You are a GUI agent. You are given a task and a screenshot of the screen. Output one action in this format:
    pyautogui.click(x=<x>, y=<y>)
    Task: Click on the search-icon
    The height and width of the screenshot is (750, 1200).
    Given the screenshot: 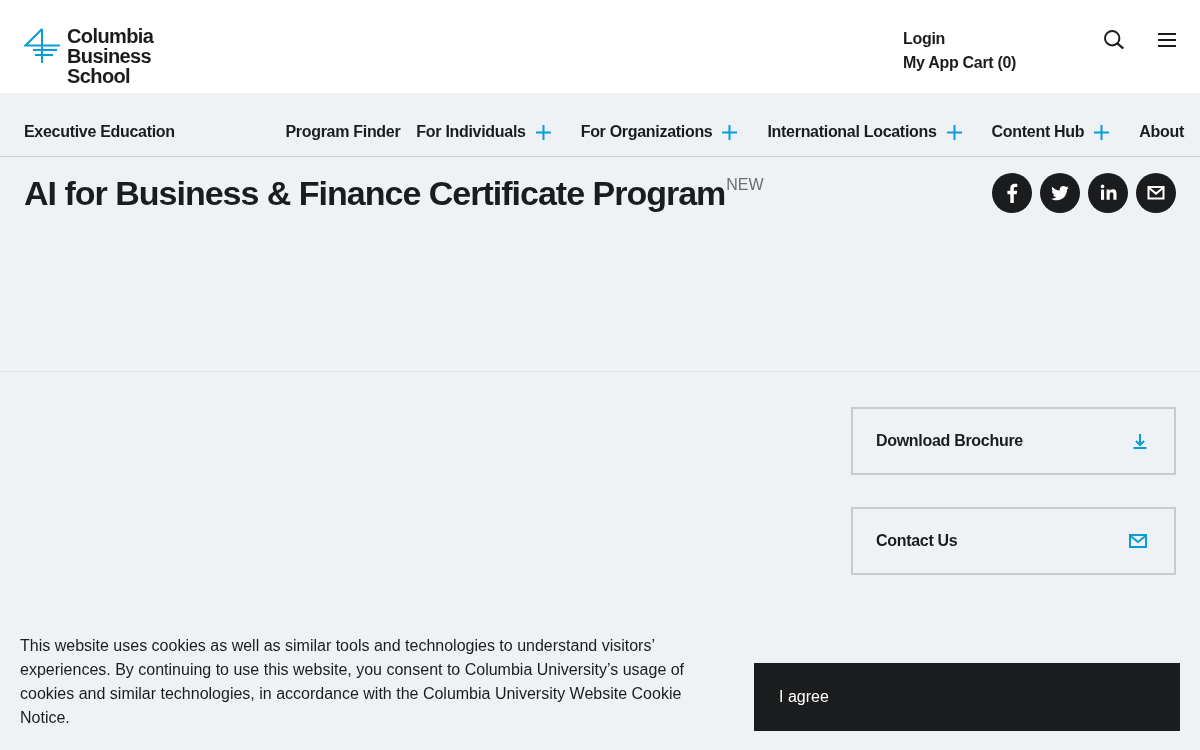 What is the action you would take?
    pyautogui.click(x=1114, y=39)
    